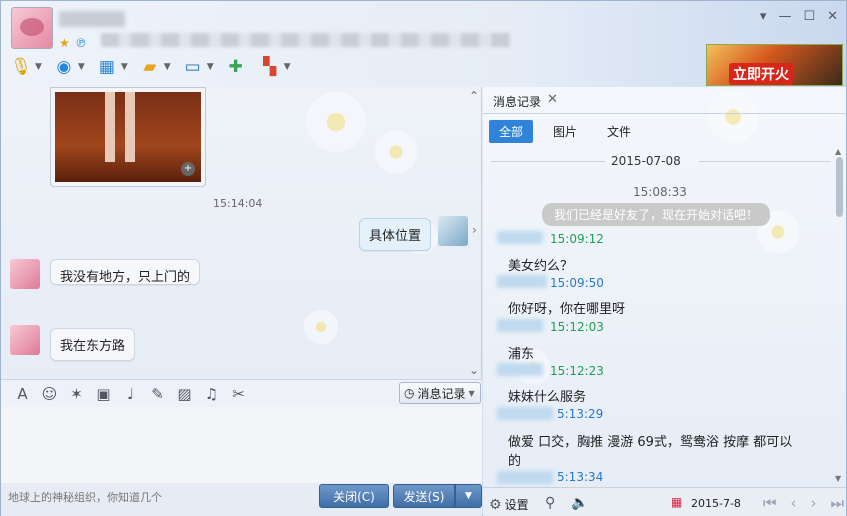 The image size is (847, 516). What do you see at coordinates (516, 505) in the screenshot?
I see `settings-label: 设置` at bounding box center [516, 505].